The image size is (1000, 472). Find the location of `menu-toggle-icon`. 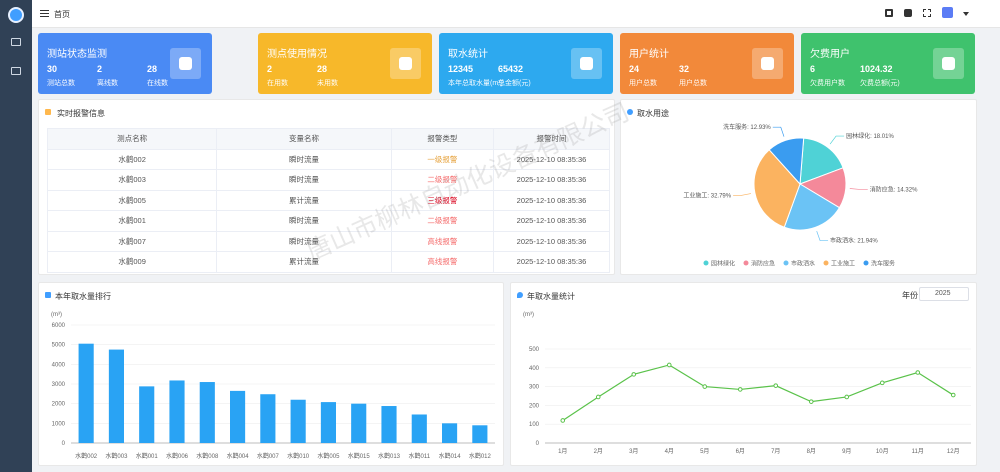

menu-toggle-icon is located at coordinates (44, 13).